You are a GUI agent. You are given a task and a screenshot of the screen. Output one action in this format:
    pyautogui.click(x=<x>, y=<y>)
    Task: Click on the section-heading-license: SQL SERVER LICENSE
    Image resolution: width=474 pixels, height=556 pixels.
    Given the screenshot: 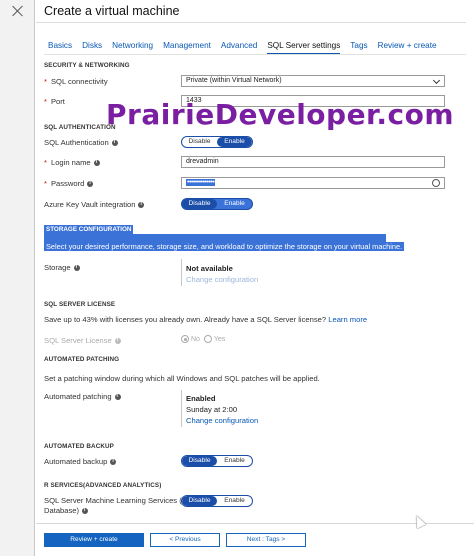 What is the action you would take?
    pyautogui.click(x=80, y=304)
    